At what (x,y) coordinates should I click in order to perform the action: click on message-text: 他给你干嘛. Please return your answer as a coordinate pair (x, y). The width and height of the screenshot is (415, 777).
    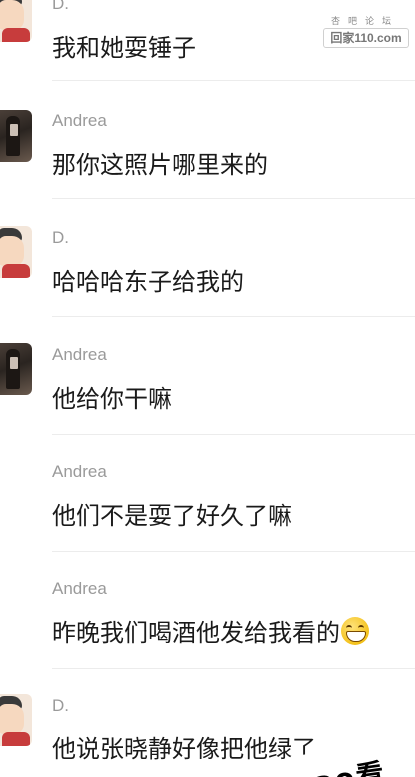
    Looking at the image, I should click on (112, 399).